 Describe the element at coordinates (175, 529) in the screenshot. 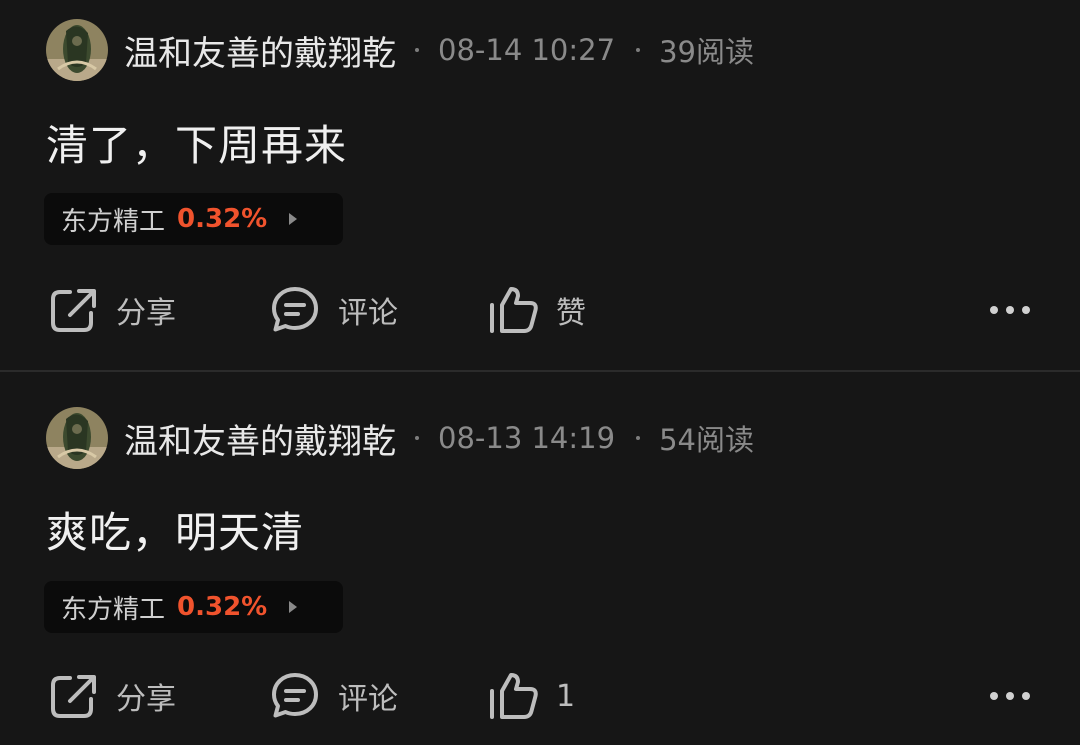

I see `post-content: 爽吃，明天清` at that location.